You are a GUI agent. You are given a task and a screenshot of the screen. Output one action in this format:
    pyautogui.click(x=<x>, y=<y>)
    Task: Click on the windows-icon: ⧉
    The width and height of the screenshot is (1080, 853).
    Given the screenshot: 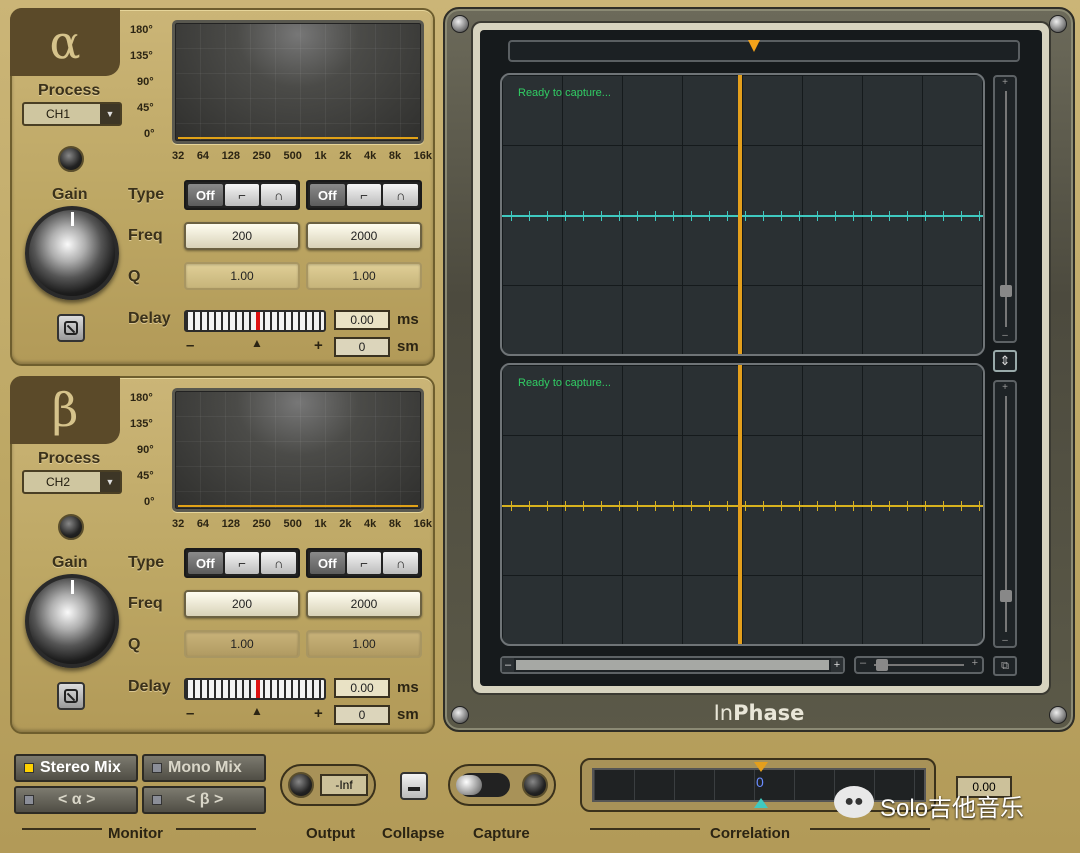 What is the action you would take?
    pyautogui.click(x=1005, y=666)
    